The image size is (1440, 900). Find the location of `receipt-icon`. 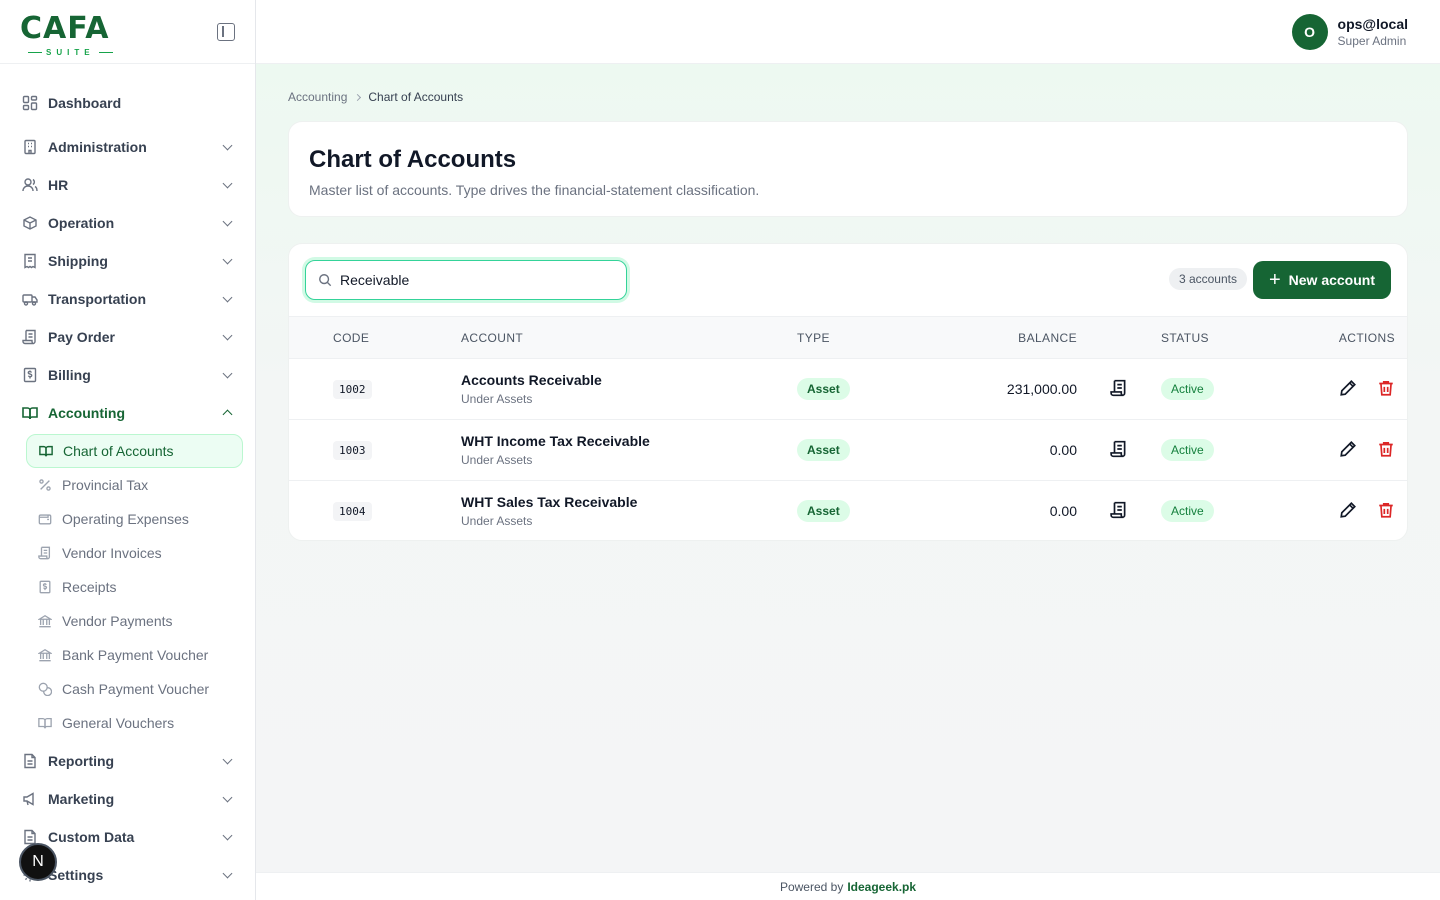

receipt-icon is located at coordinates (30, 261).